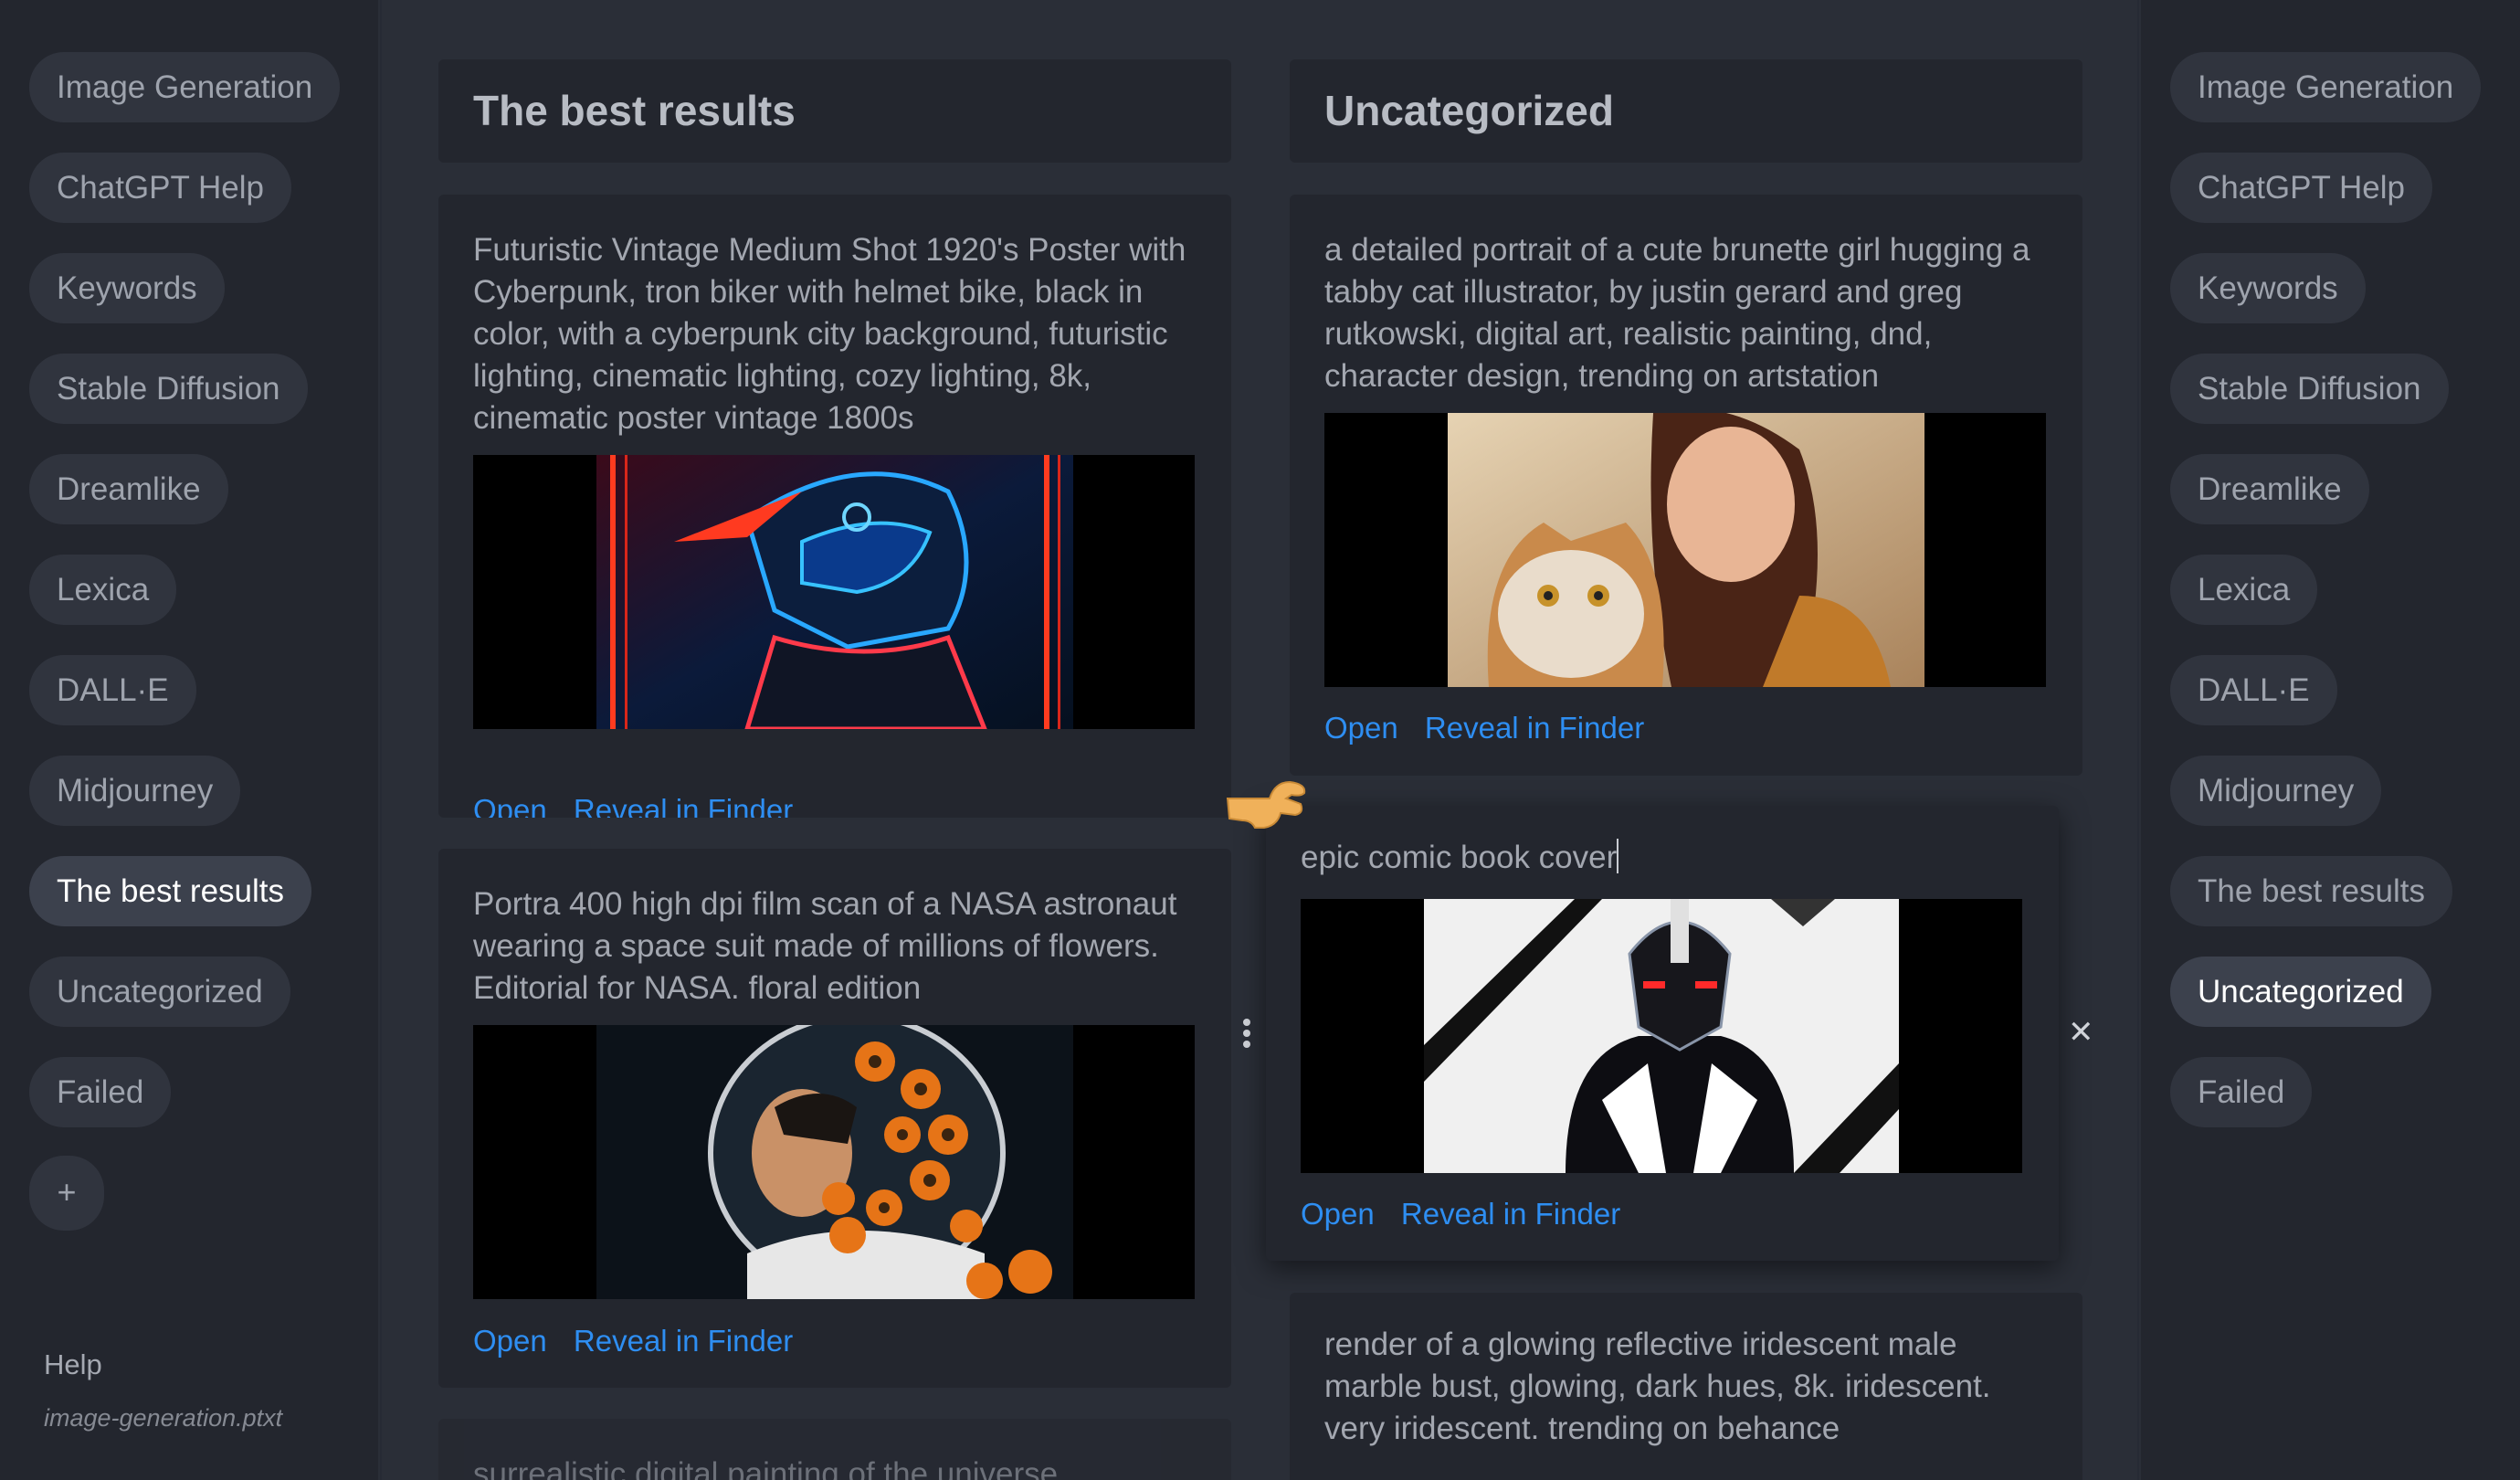  I want to click on add-category-button: +, so click(66, 1193).